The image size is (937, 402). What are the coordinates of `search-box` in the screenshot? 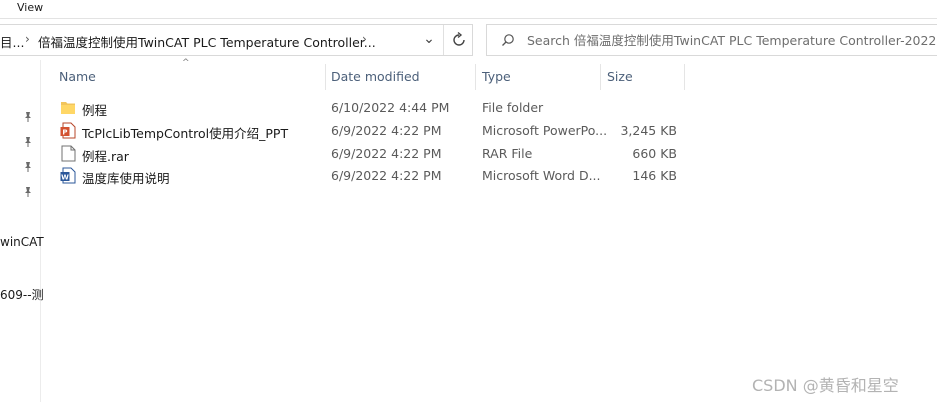 It's located at (711, 40).